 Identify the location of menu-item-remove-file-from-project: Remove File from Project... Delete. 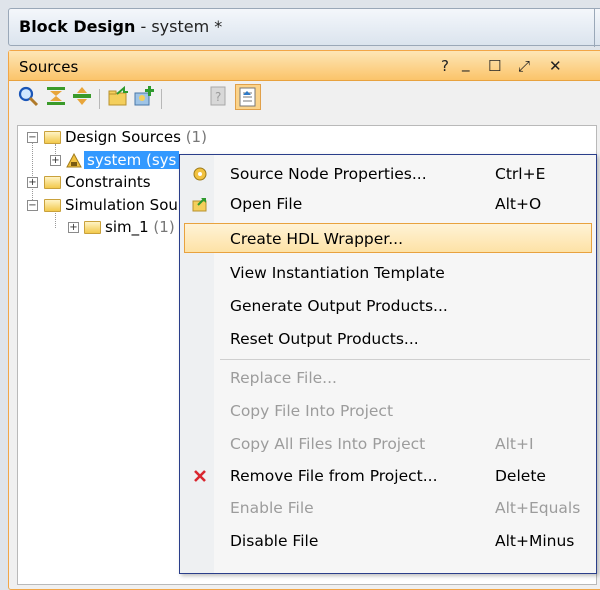
(387, 476).